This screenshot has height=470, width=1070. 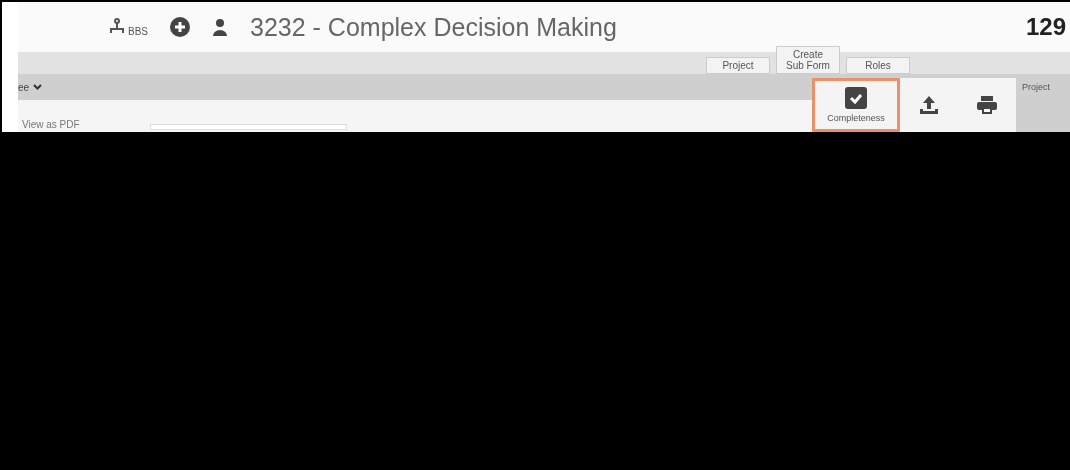 I want to click on icon-label: BBS, so click(x=138, y=31).